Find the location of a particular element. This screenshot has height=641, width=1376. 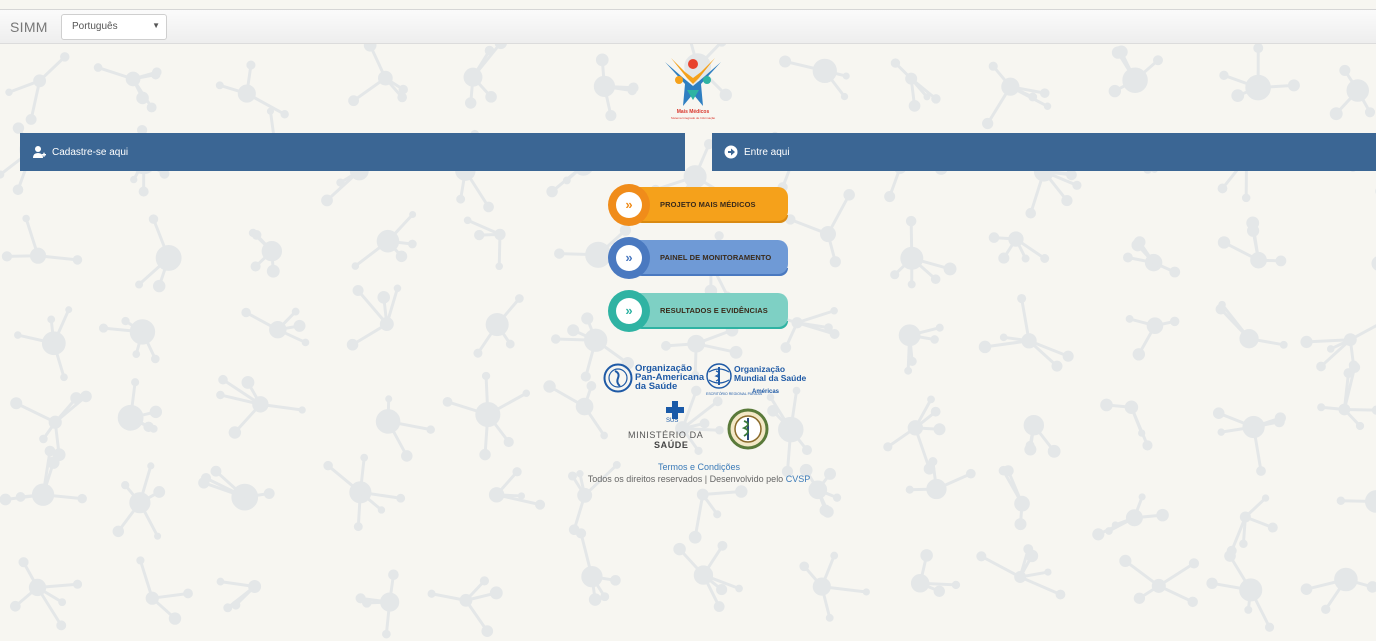

login-label: Entre aqui is located at coordinates (767, 152).